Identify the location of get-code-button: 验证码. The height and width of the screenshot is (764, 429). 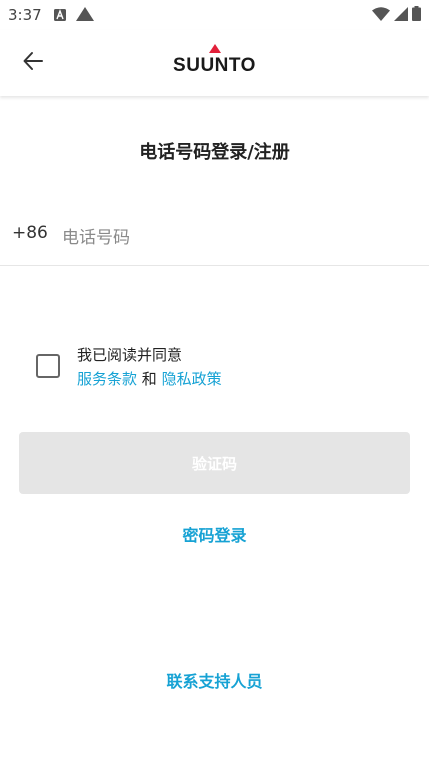
(214, 463).